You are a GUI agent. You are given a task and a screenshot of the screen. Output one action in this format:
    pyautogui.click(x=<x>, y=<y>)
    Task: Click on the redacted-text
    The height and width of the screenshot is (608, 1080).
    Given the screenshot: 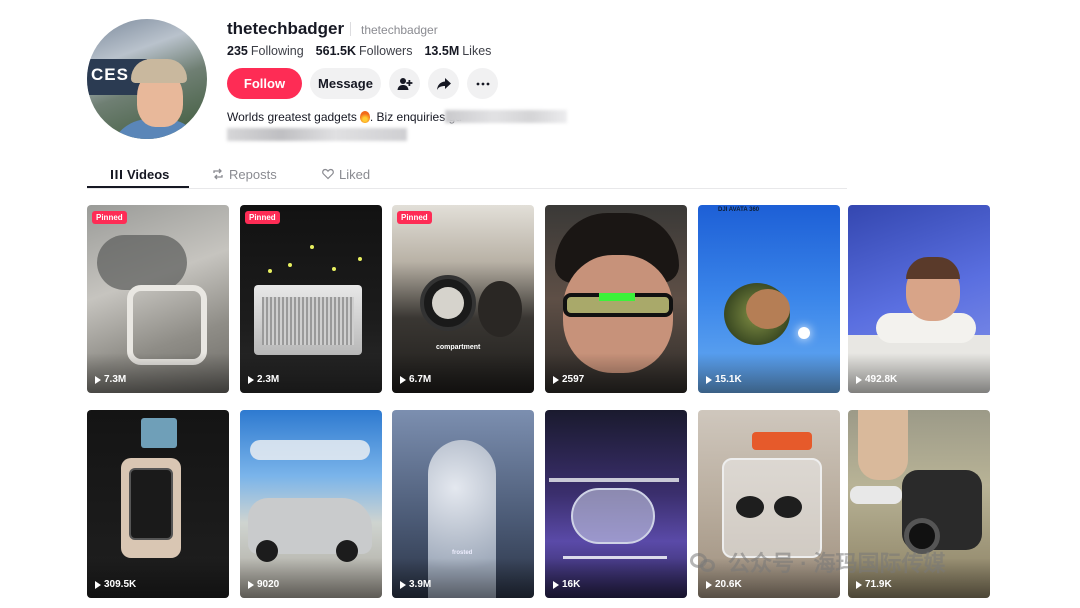 What is the action you would take?
    pyautogui.click(x=506, y=116)
    